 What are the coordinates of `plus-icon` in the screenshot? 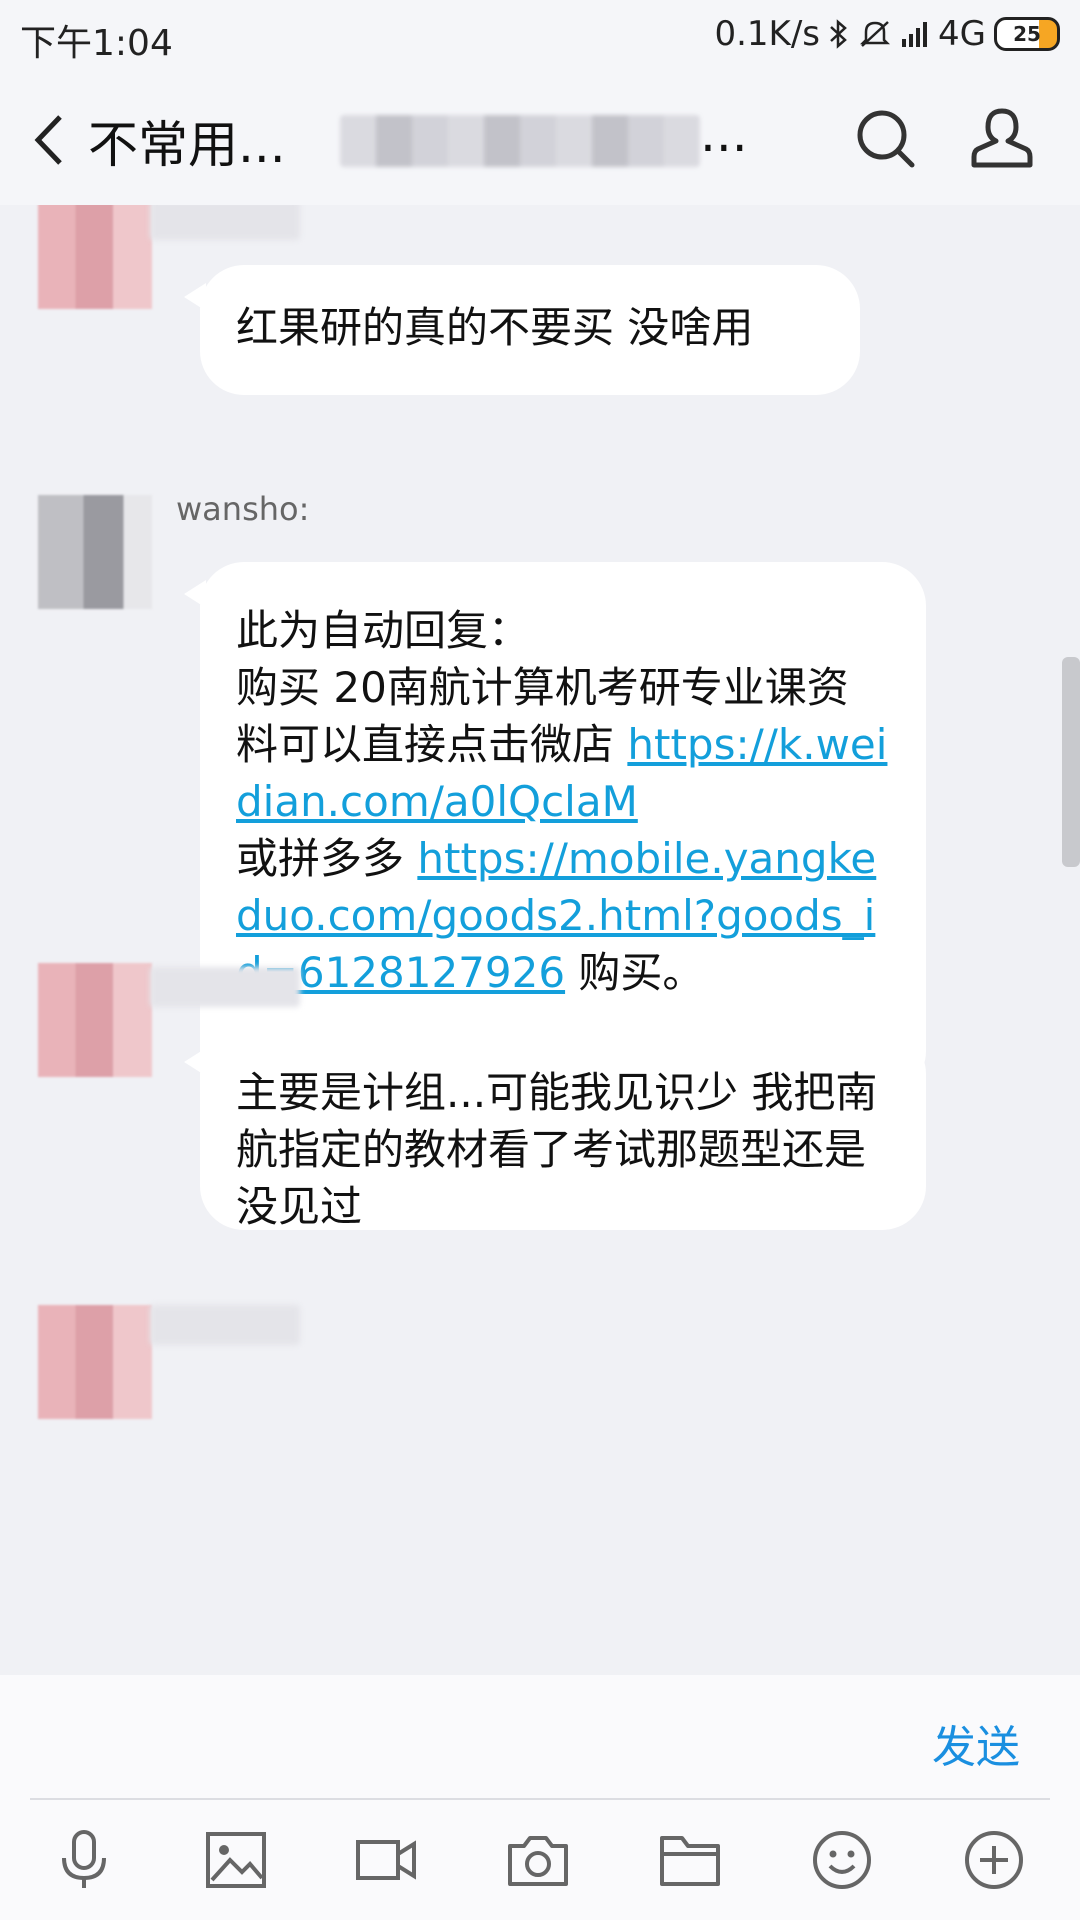 It's located at (994, 1860).